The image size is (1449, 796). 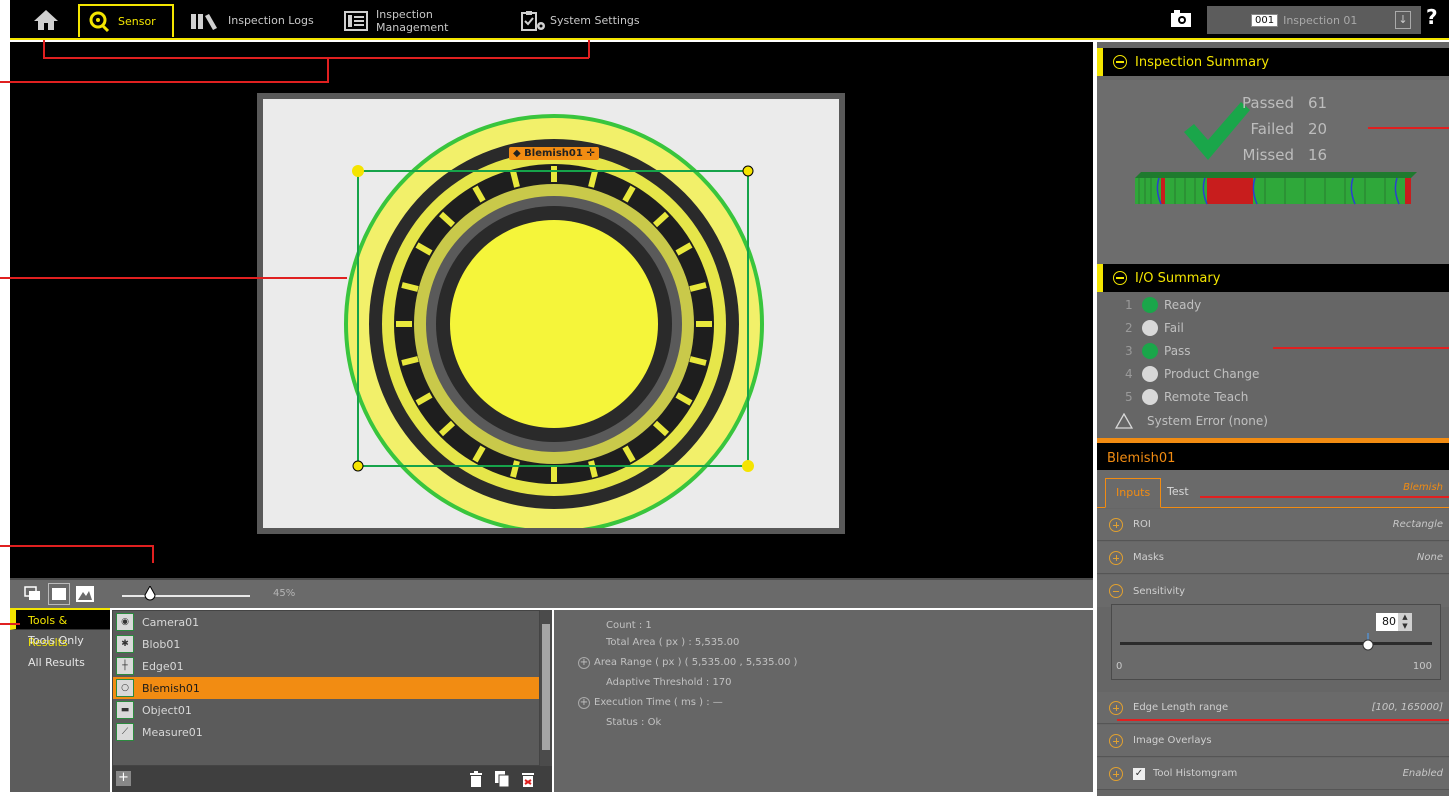 I want to click on add-tool-button: +, so click(x=123, y=778).